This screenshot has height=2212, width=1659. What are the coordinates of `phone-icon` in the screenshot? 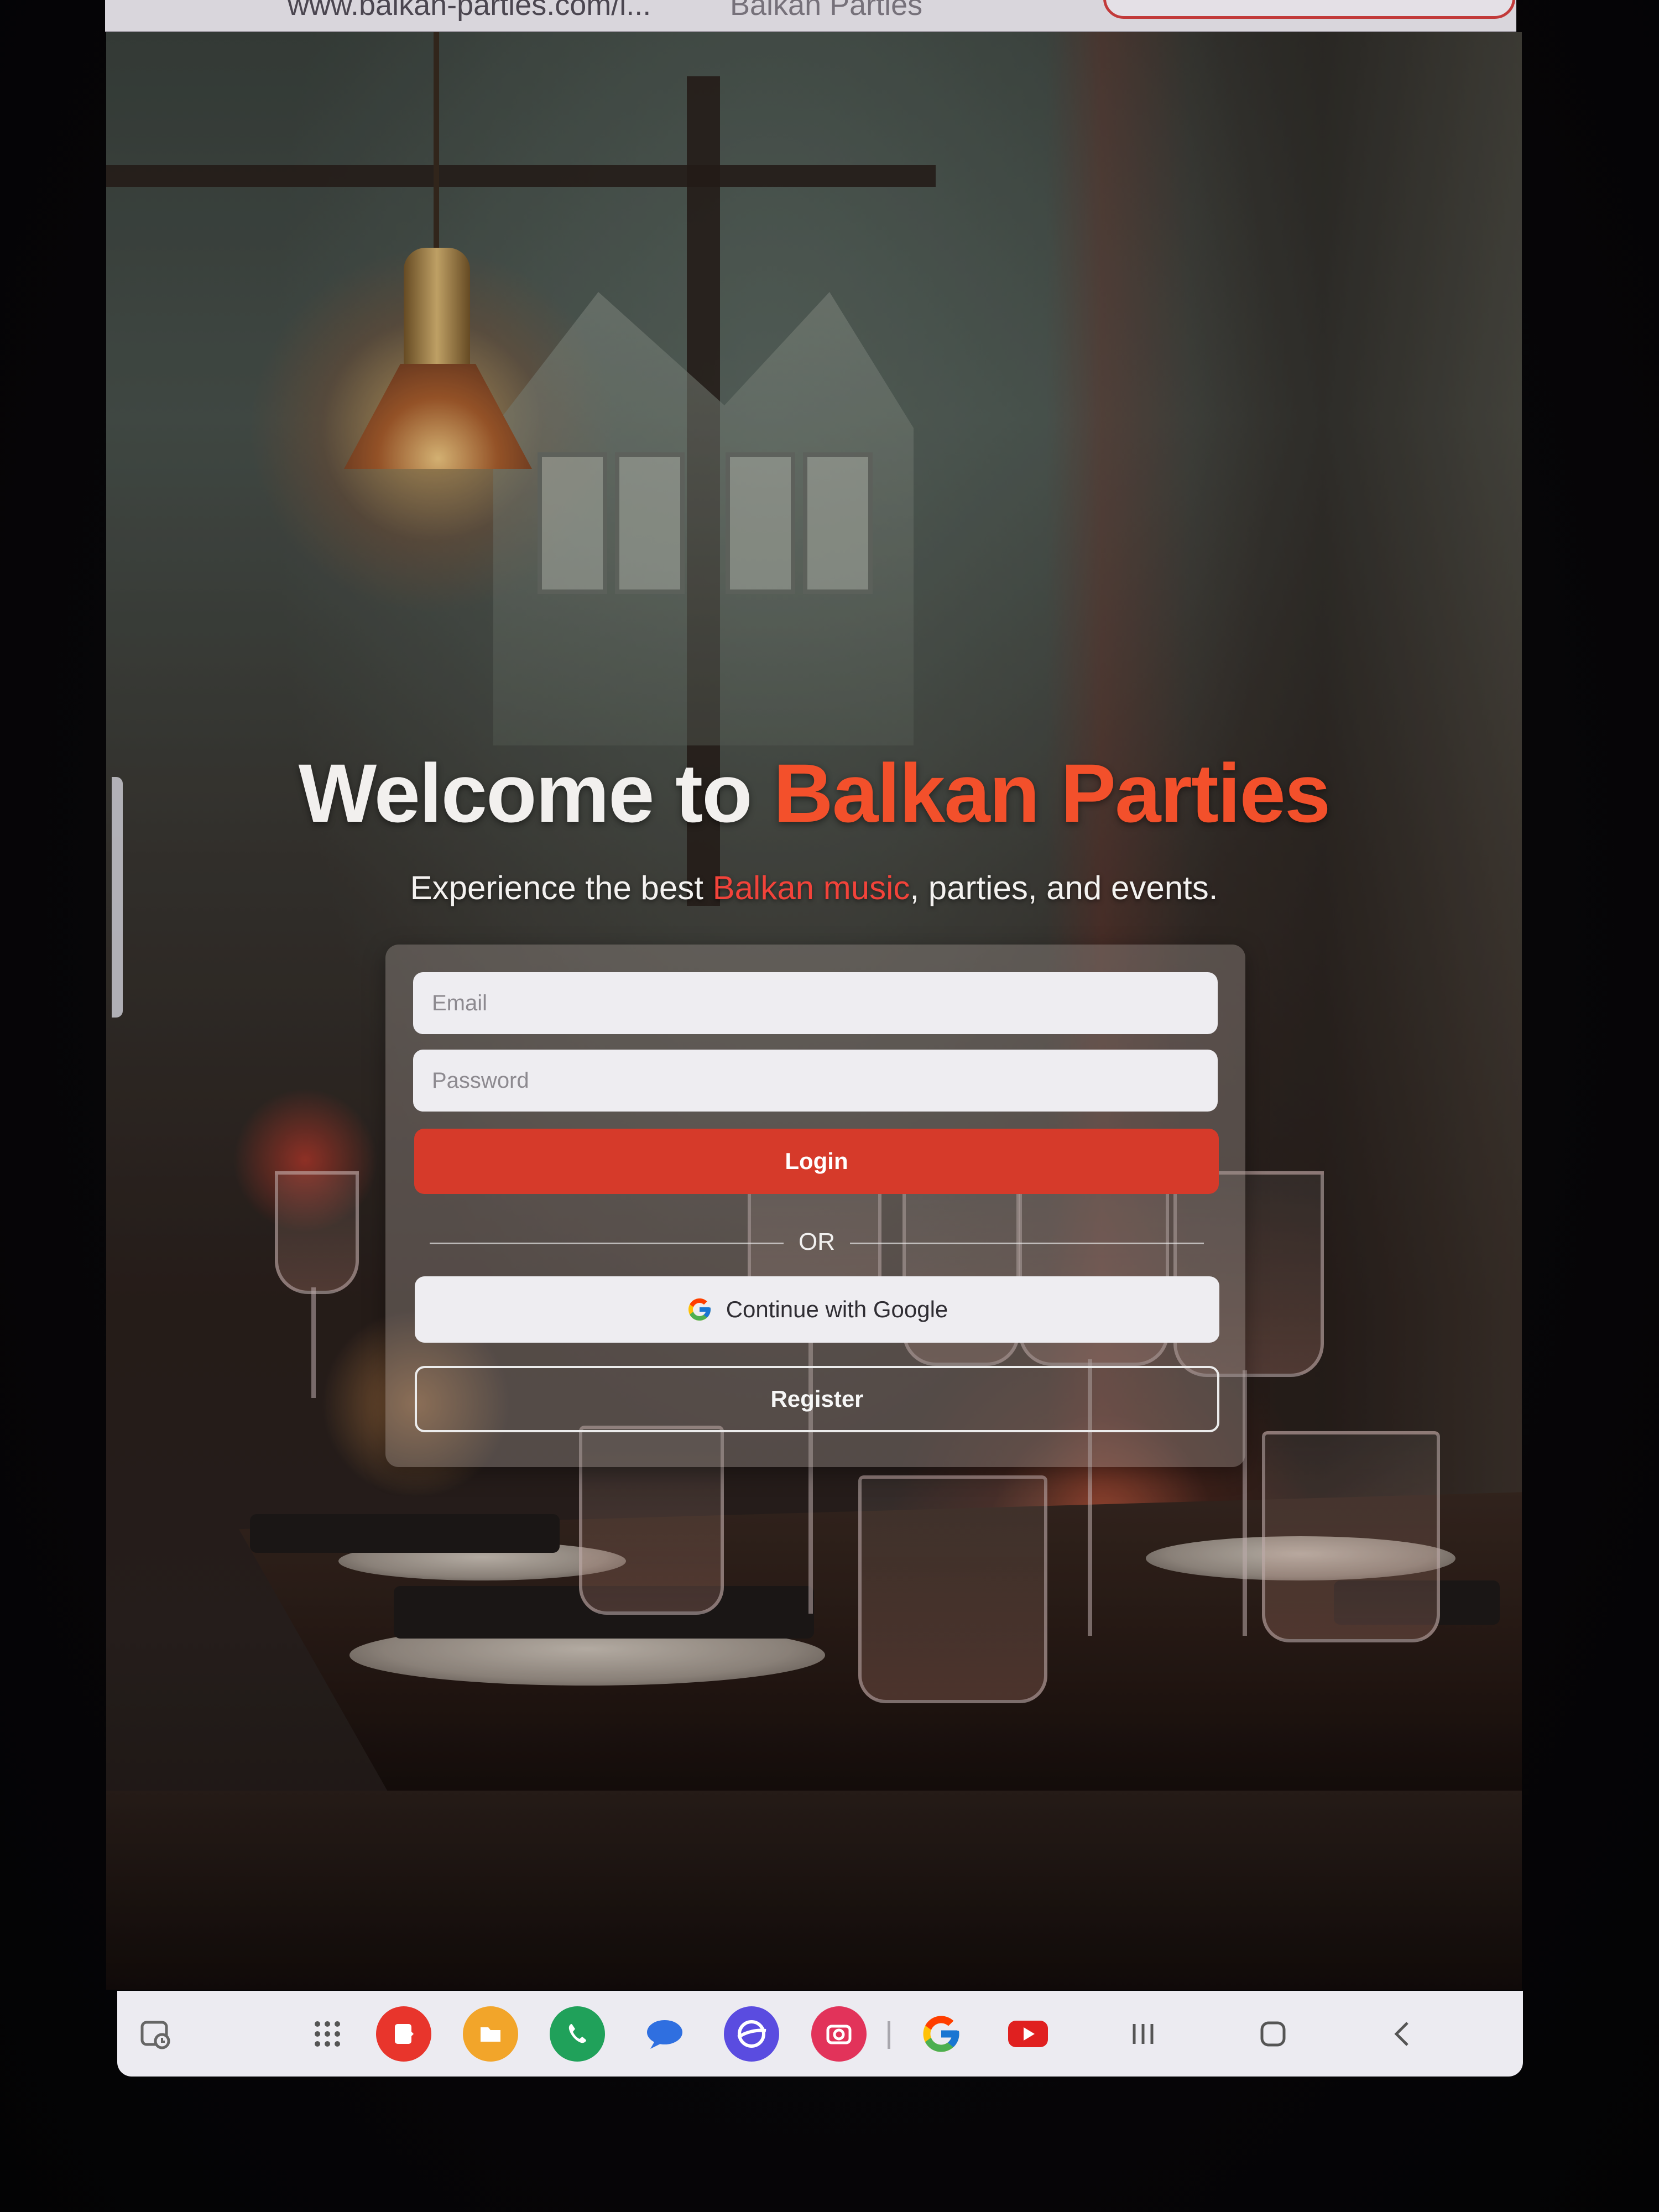 It's located at (578, 2034).